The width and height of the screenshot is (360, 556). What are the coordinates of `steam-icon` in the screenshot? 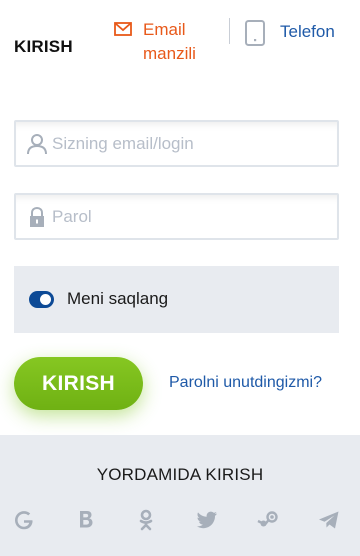 It's located at (268, 520).